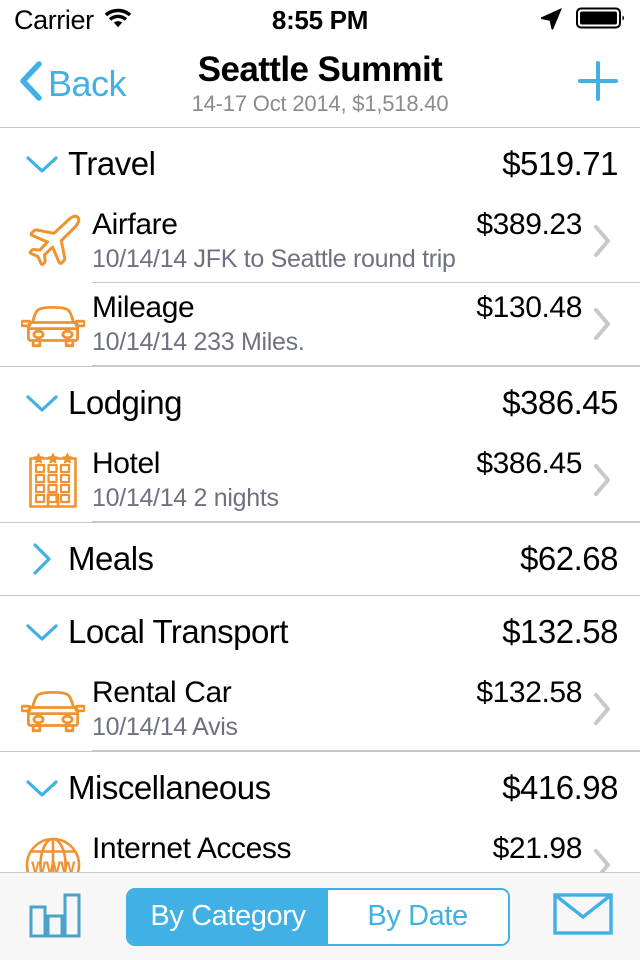 Image resolution: width=640 pixels, height=960 pixels. I want to click on back-label: Back, so click(87, 83).